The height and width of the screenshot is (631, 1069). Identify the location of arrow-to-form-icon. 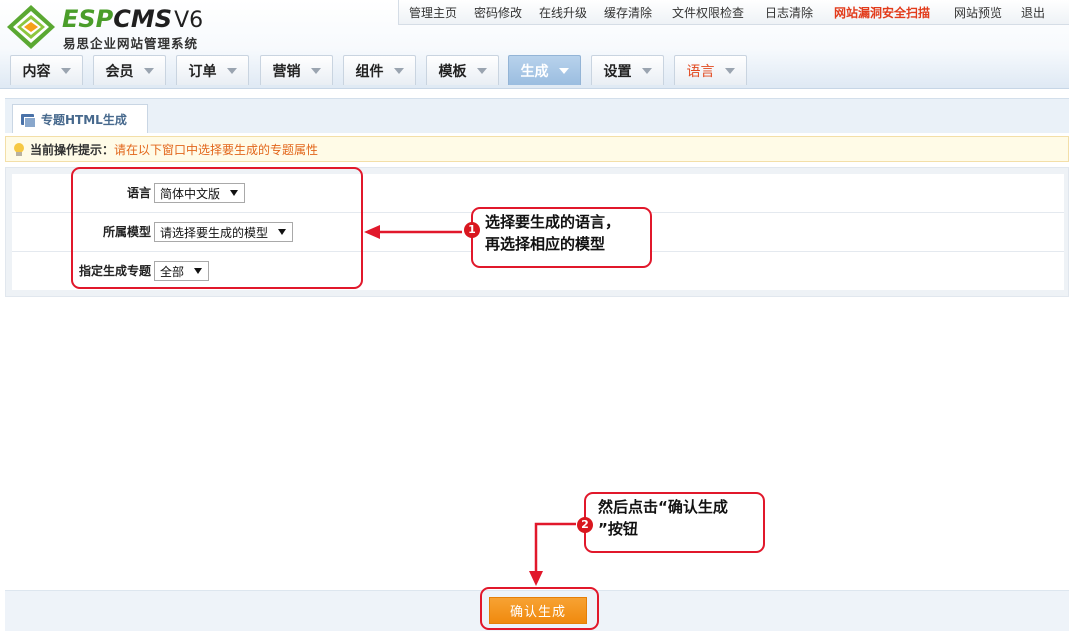
(413, 232).